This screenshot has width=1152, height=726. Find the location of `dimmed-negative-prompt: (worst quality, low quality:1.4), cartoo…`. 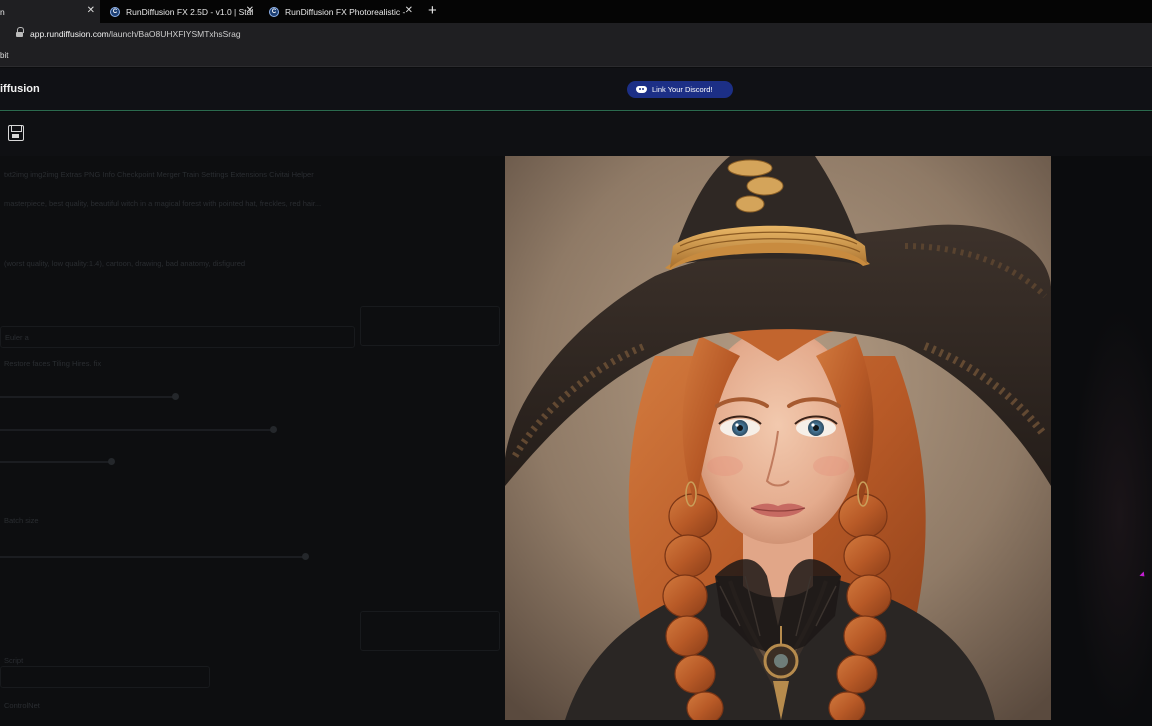

dimmed-negative-prompt: (worst quality, low quality:1.4), cartoo… is located at coordinates (125, 263).